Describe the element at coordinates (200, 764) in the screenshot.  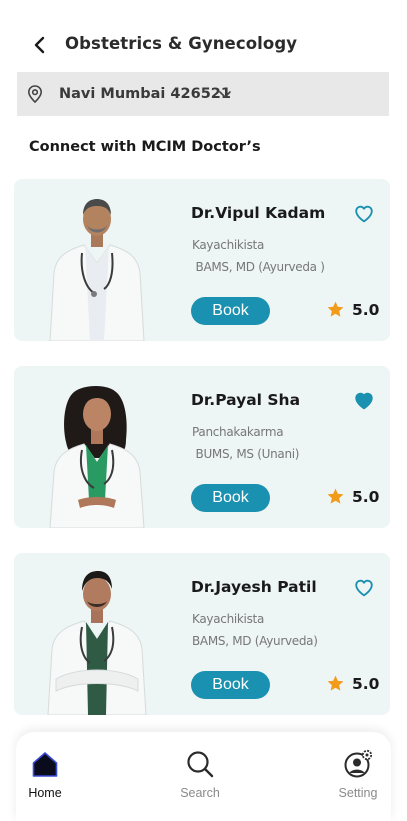
I see `search-icon` at that location.